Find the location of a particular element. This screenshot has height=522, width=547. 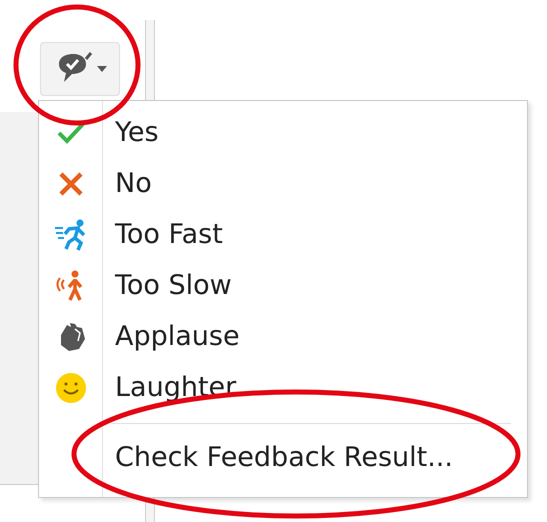

menu-item: Too Fast is located at coordinates (283, 234).